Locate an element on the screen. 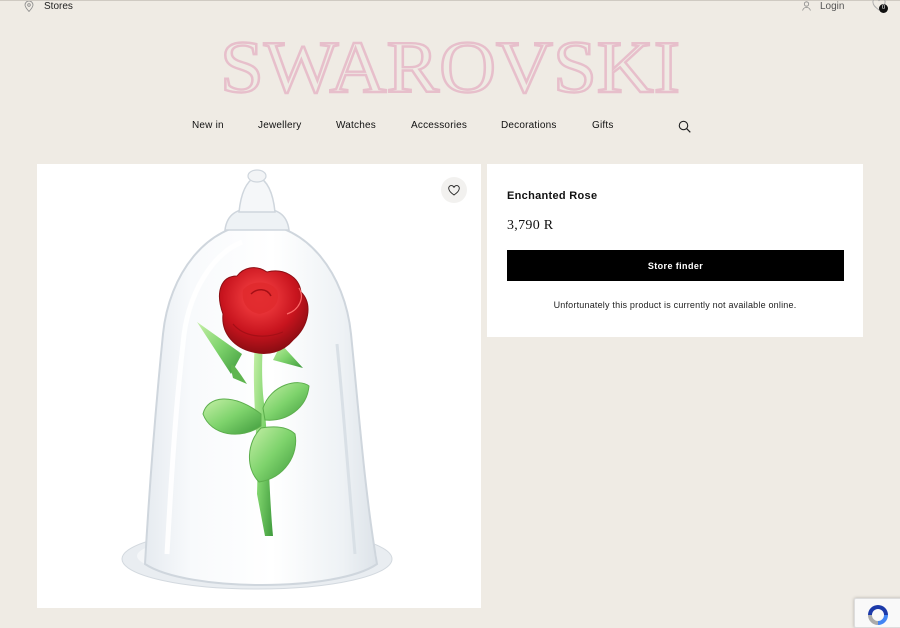 Image resolution: width=900 pixels, height=628 pixels. stores-link: Stores is located at coordinates (48, 6).